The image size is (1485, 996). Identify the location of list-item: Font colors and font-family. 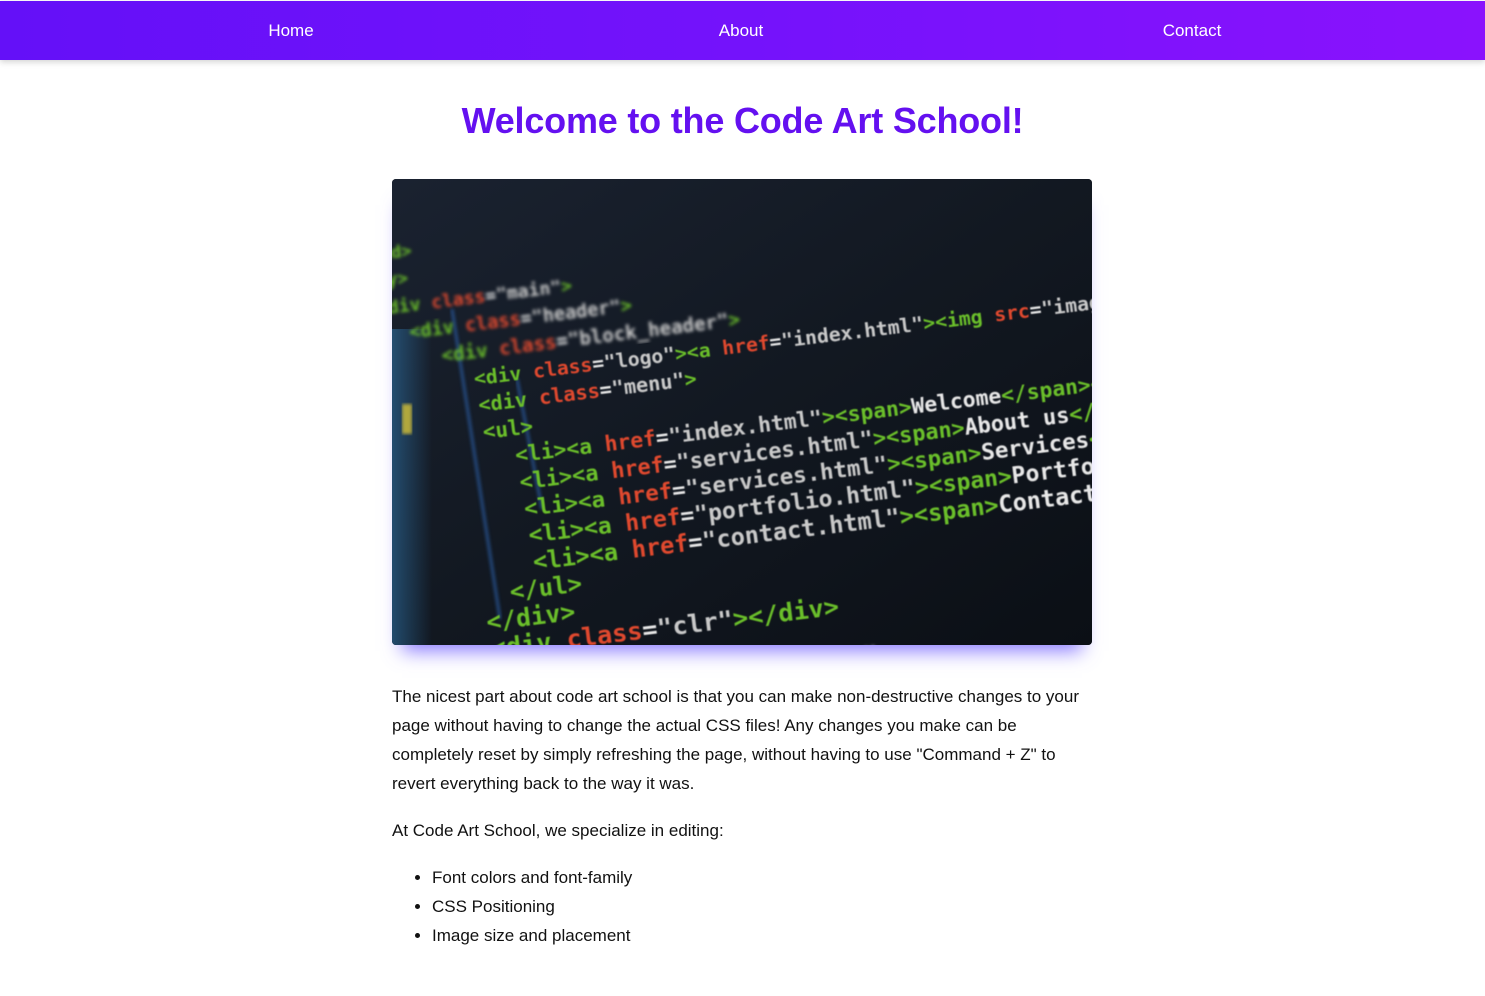
(762, 877).